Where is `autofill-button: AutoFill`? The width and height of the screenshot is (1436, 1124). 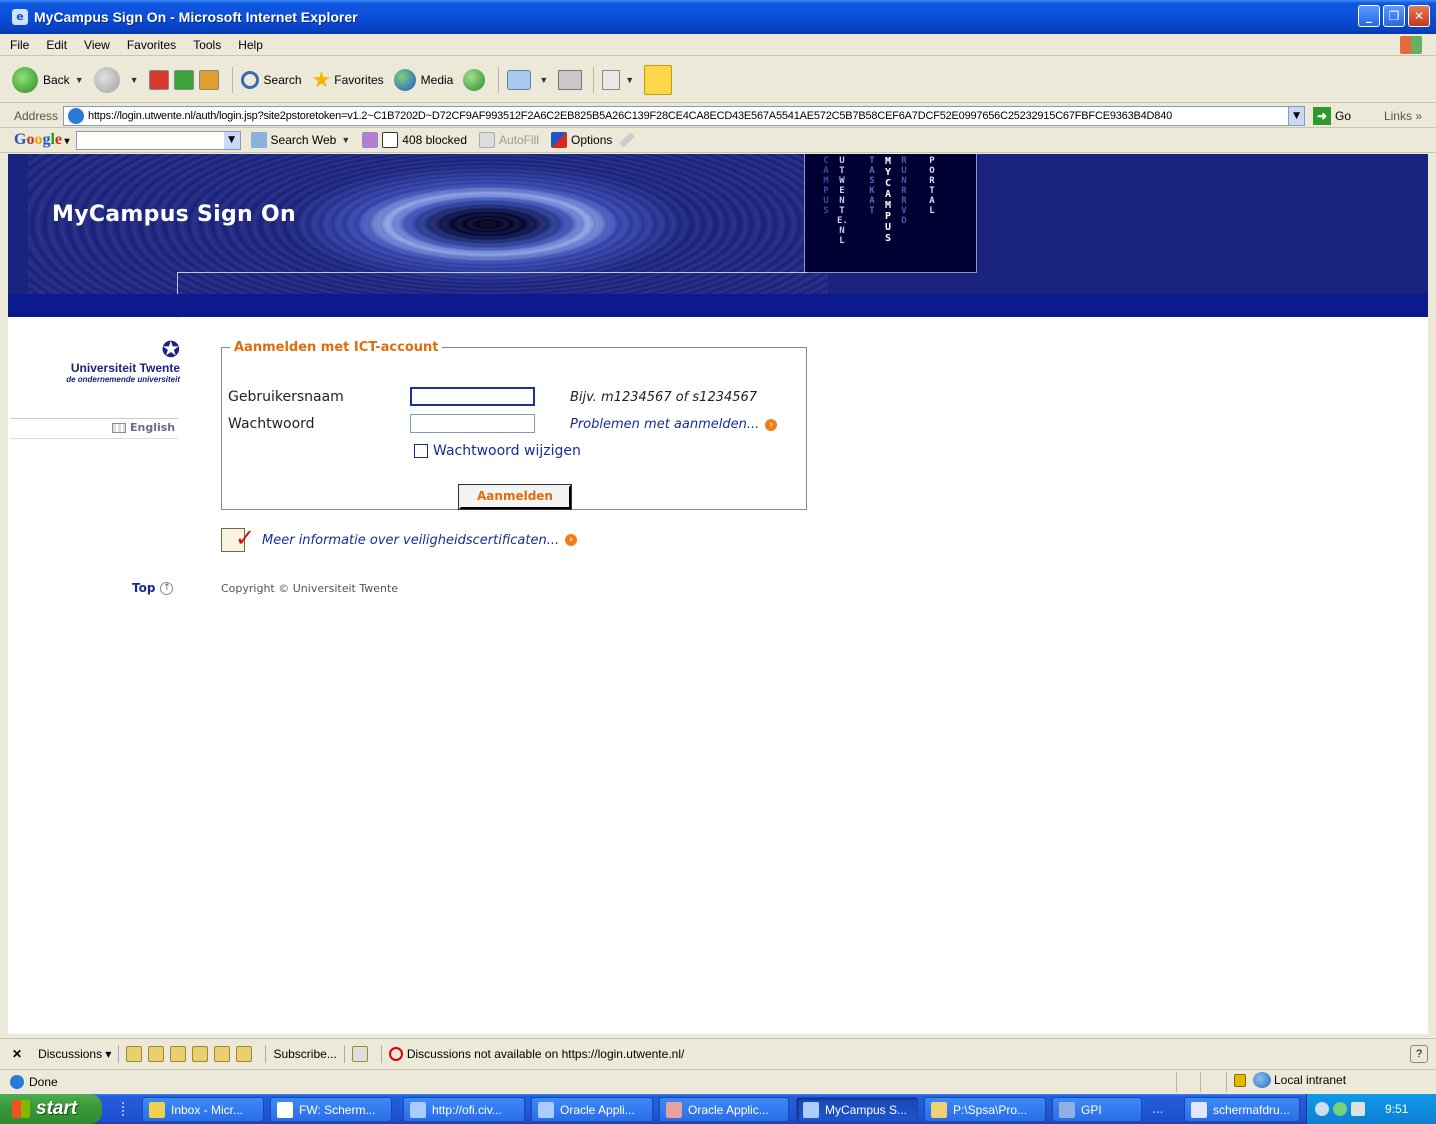
autofill-button: AutoFill is located at coordinates (509, 140).